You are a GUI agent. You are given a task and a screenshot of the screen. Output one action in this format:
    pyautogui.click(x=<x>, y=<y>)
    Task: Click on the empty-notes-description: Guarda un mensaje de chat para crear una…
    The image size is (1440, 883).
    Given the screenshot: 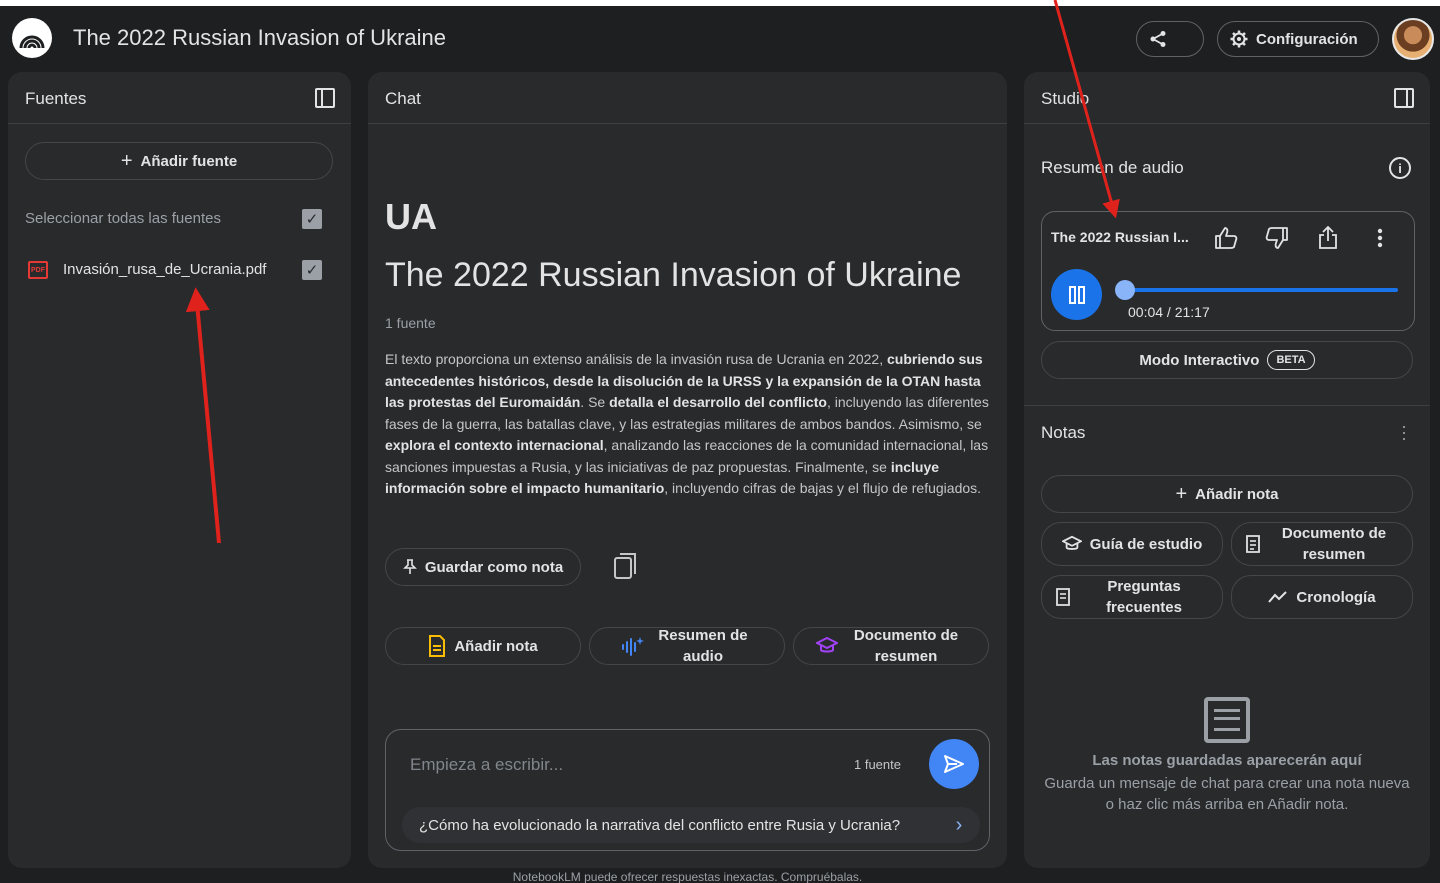 What is the action you would take?
    pyautogui.click(x=1227, y=794)
    